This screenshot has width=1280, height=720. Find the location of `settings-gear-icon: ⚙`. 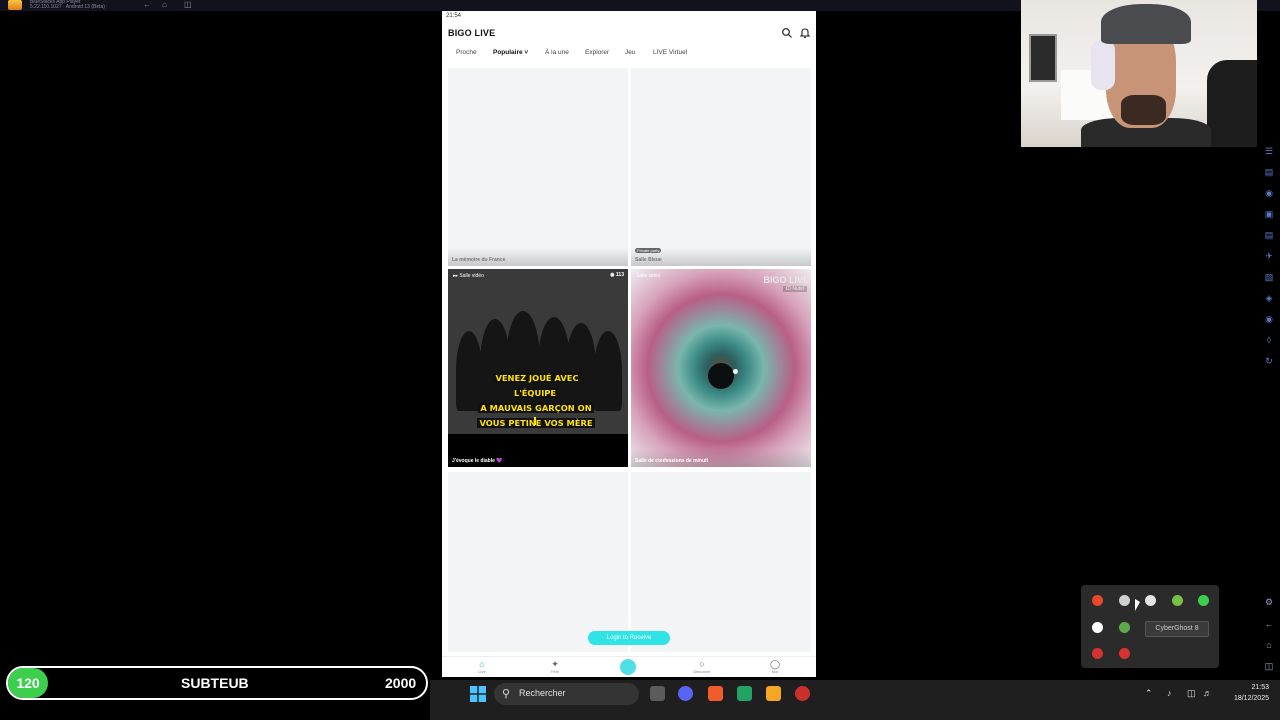

settings-gear-icon: ⚙ is located at coordinates (1269, 602).